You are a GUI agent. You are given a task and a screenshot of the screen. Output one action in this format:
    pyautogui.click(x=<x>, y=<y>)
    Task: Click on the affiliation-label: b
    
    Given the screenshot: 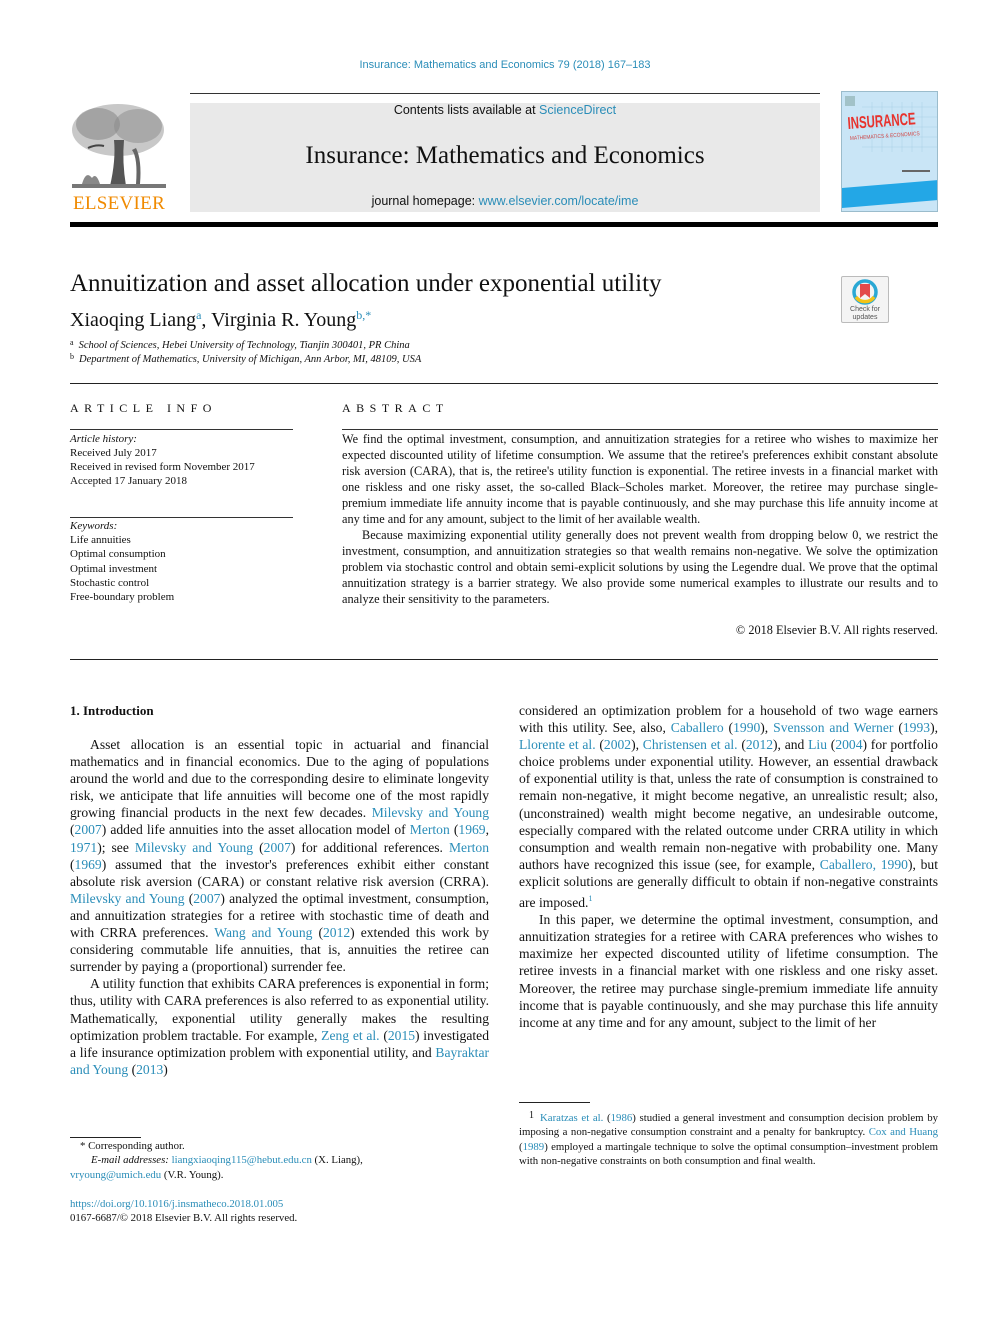 What is the action you would take?
    pyautogui.click(x=72, y=356)
    